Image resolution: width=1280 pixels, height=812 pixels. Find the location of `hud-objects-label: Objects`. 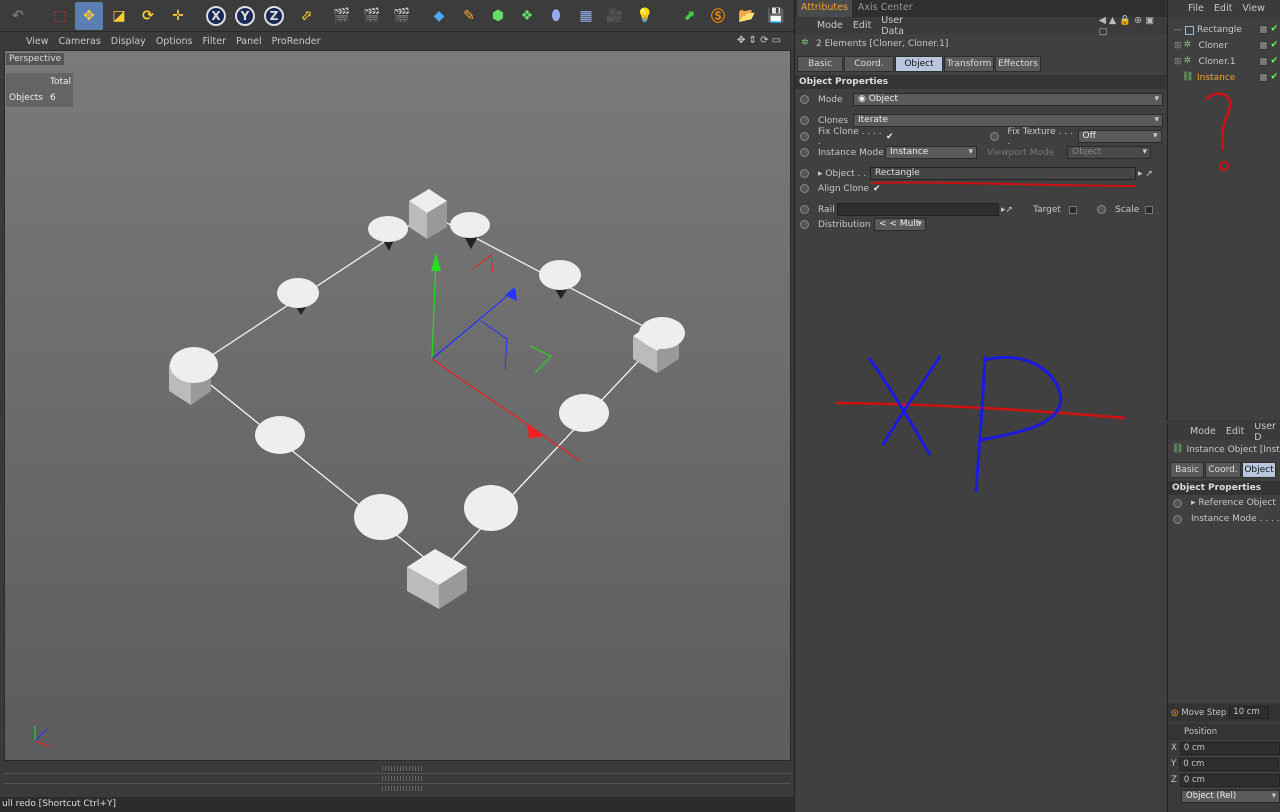

hud-objects-label: Objects is located at coordinates (26, 98).